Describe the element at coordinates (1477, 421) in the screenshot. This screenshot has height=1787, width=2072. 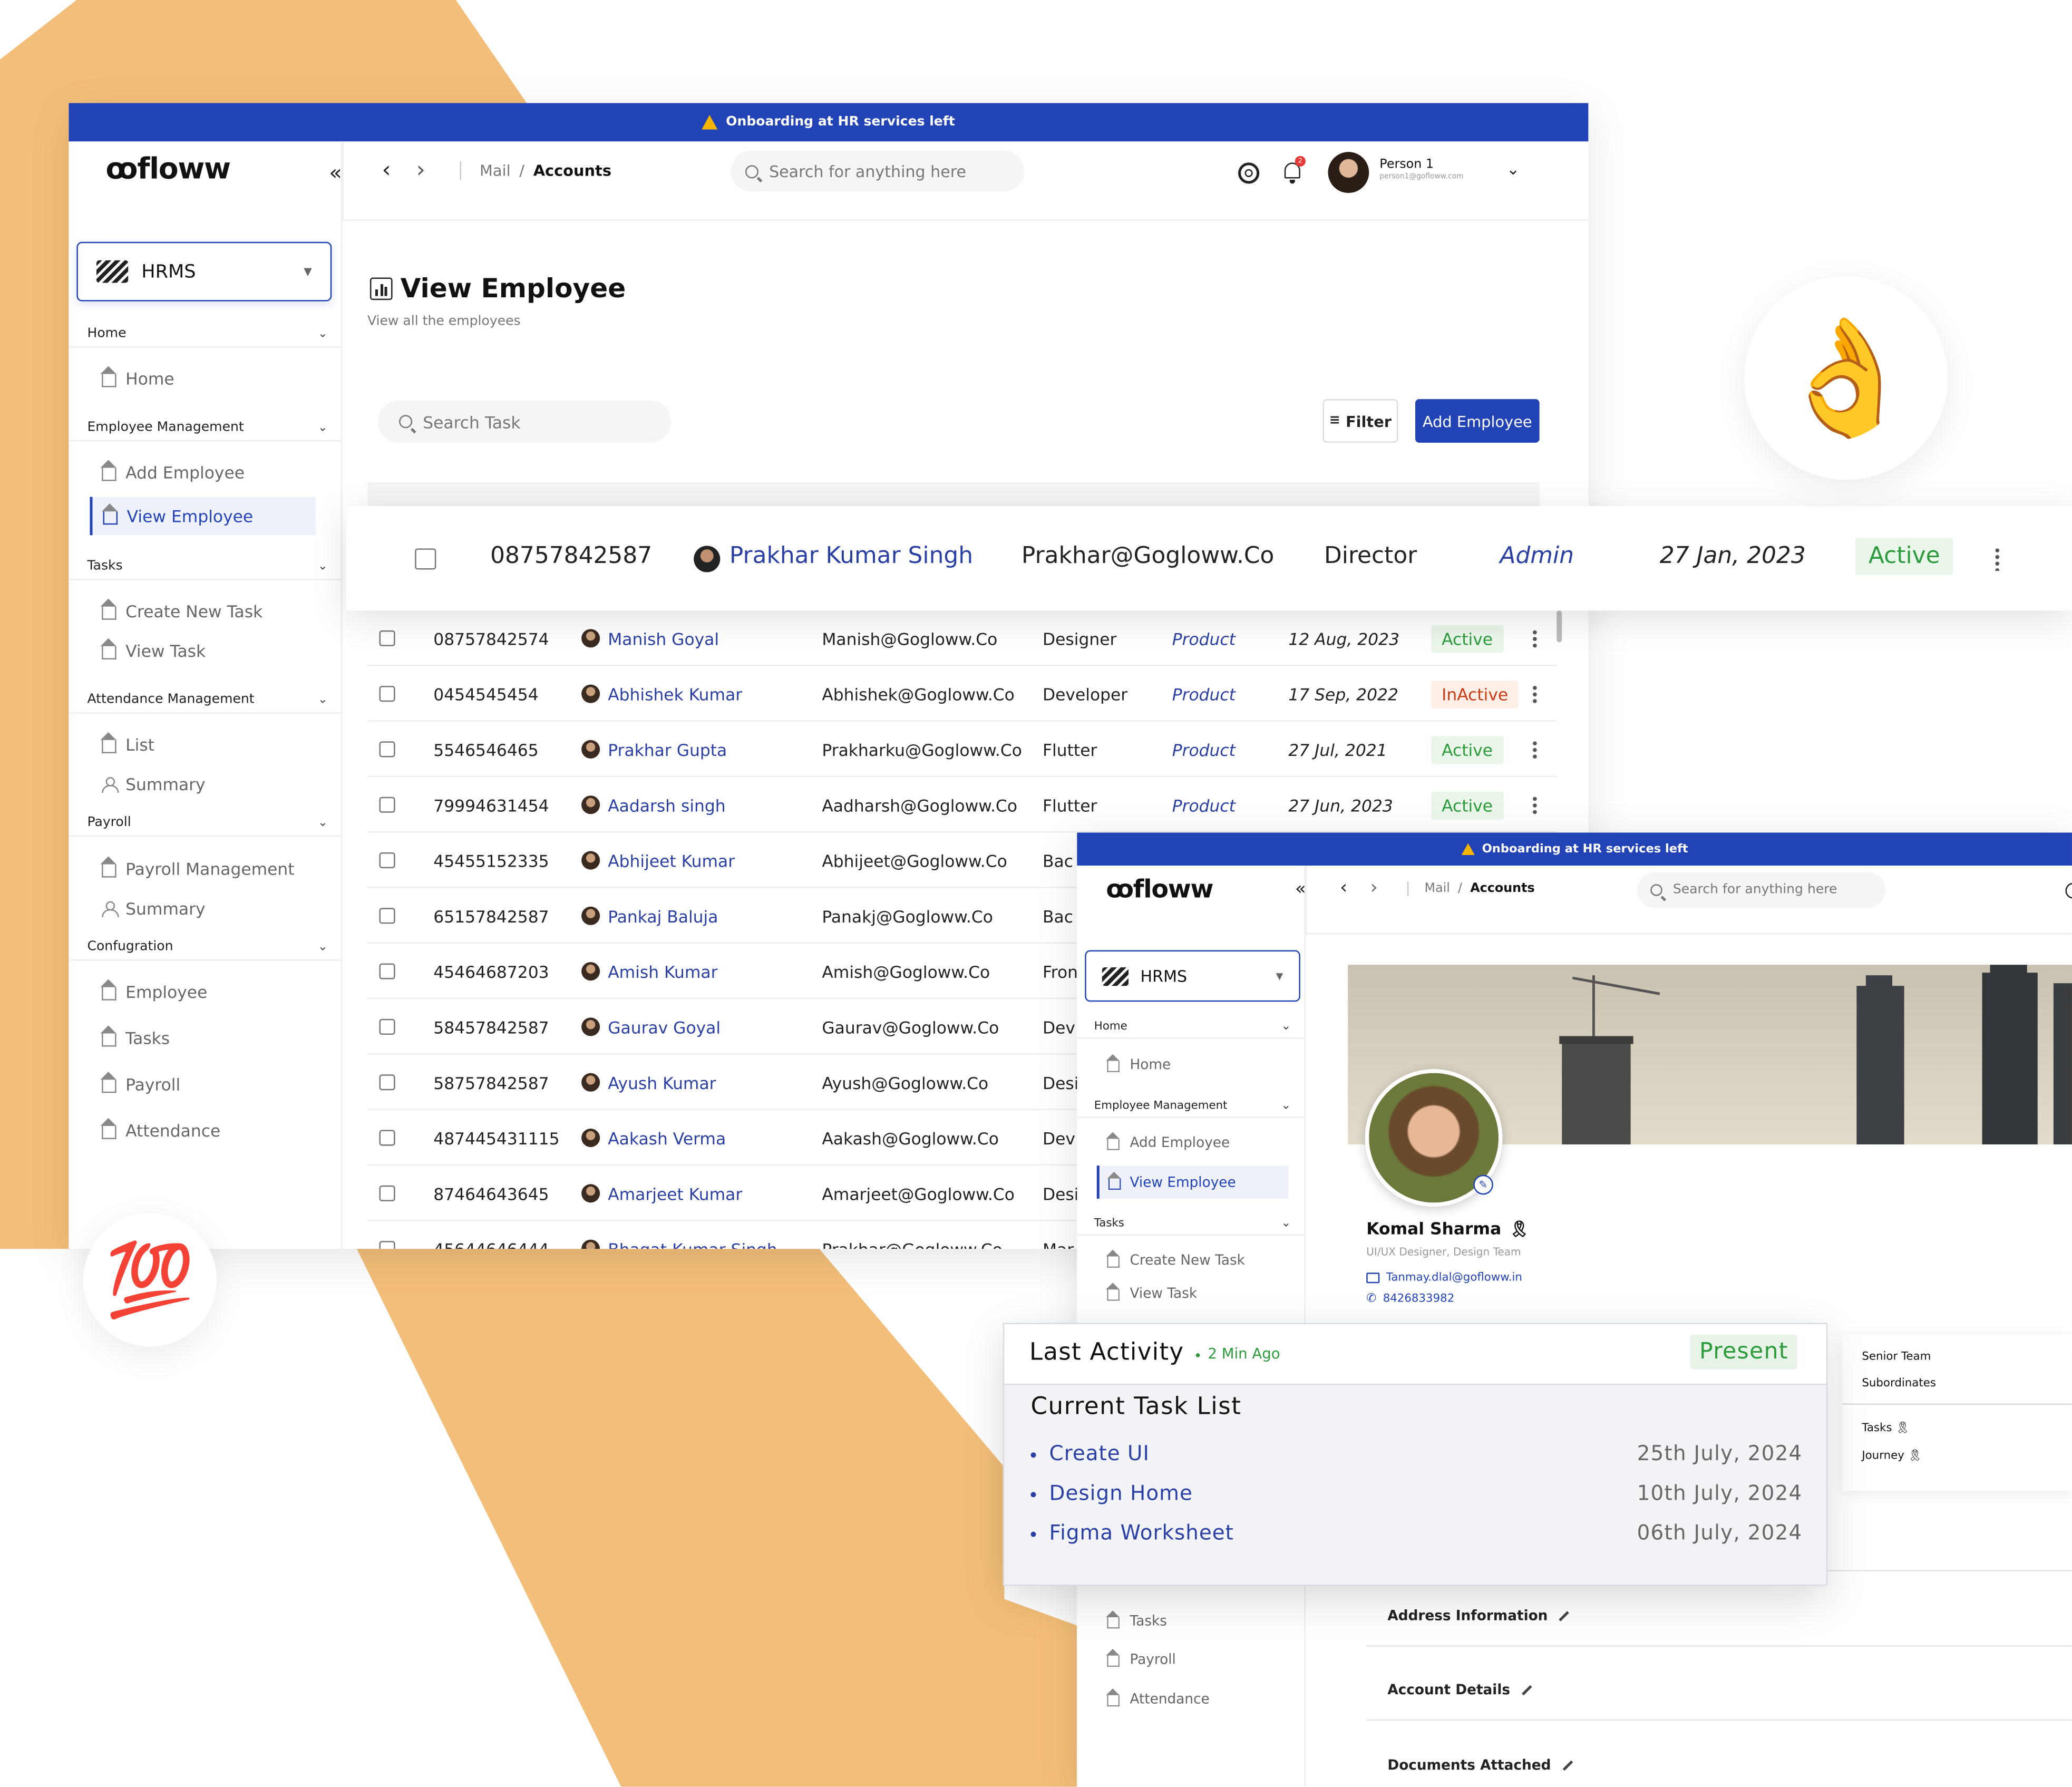
I see `add-employee-button: Add Employee` at that location.